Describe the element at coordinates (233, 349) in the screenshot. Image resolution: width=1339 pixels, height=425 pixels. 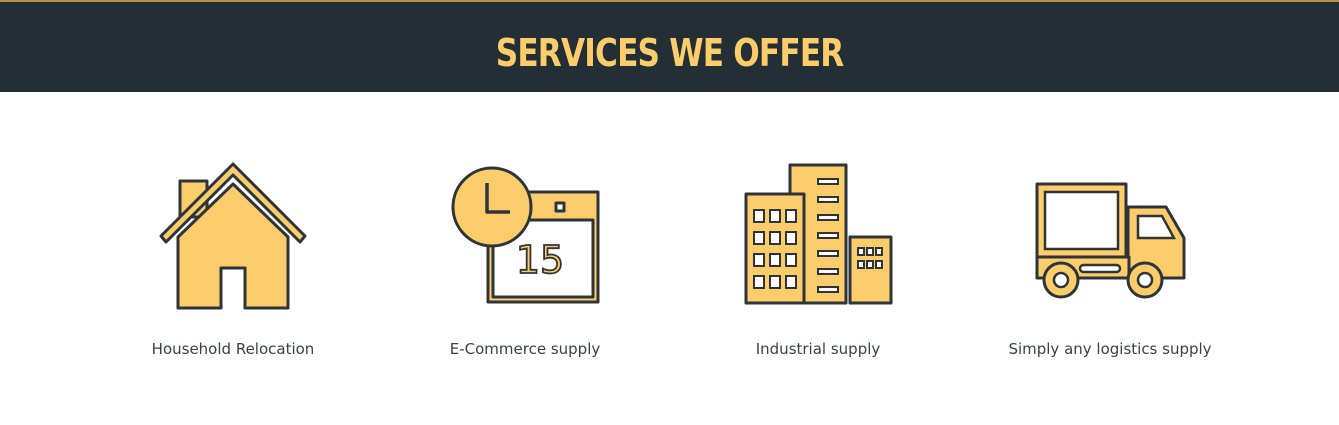
I see `service-label: Household Relocation` at that location.